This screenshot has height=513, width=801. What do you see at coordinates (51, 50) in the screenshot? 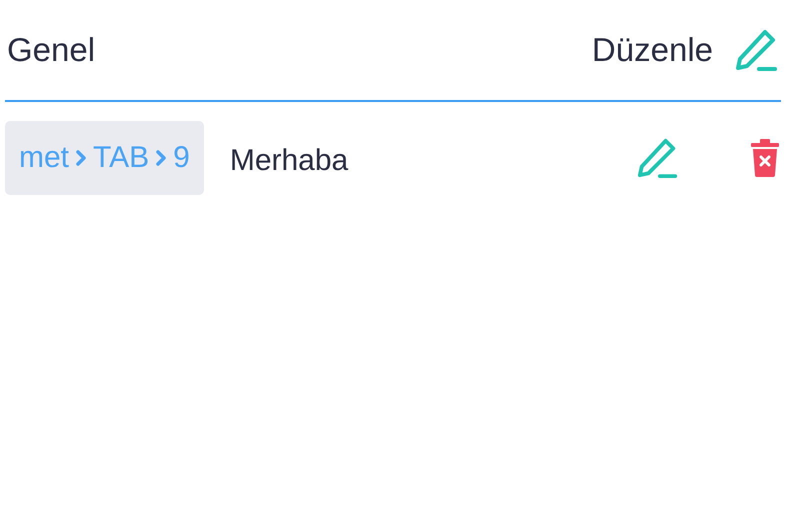
I see `section-title: Genel` at bounding box center [51, 50].